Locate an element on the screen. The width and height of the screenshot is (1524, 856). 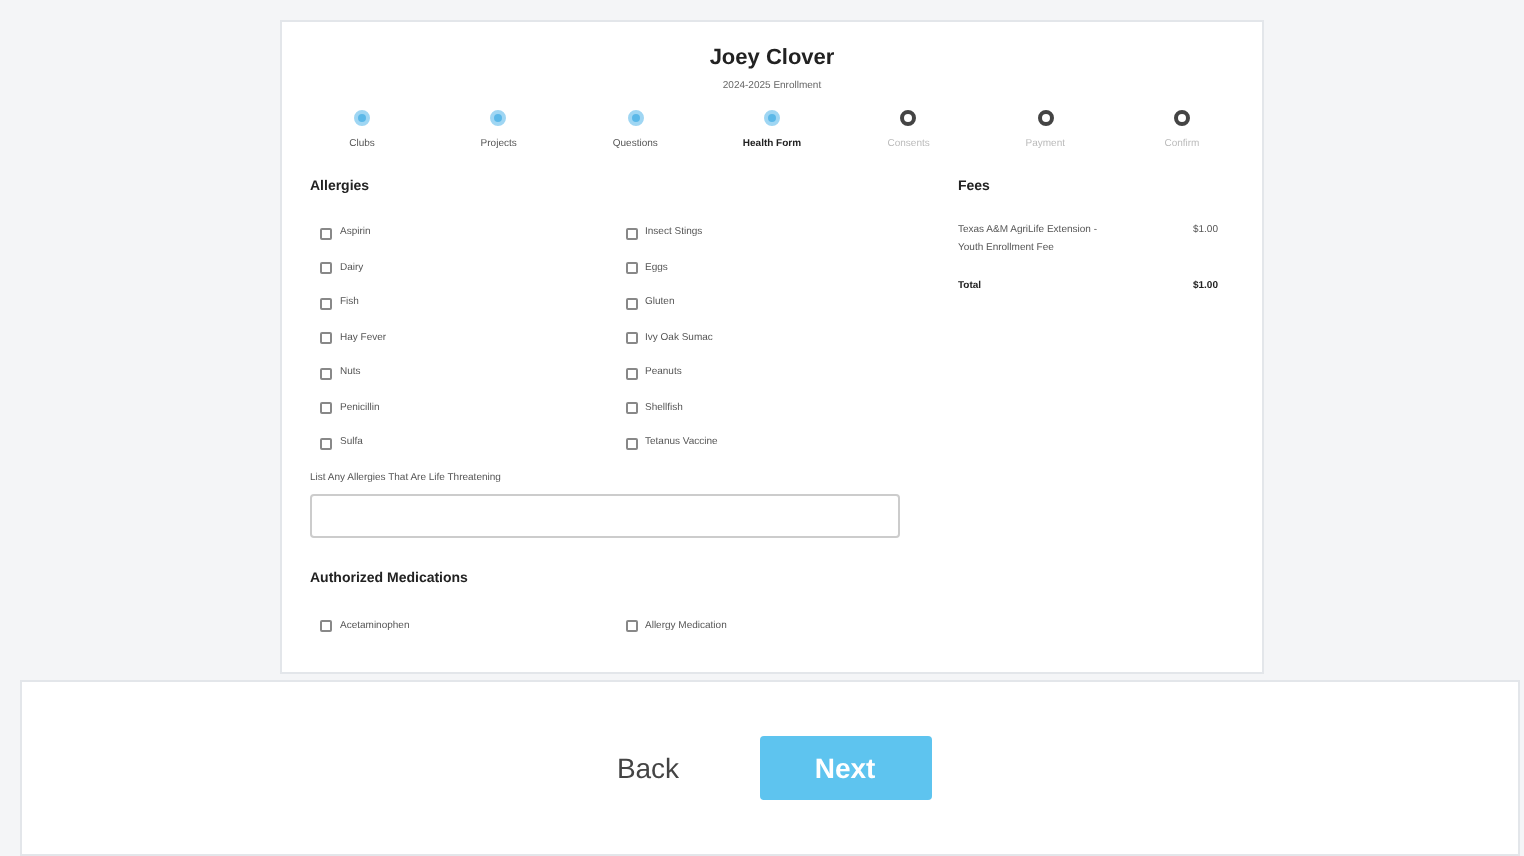
back-button: Back is located at coordinates (648, 768).